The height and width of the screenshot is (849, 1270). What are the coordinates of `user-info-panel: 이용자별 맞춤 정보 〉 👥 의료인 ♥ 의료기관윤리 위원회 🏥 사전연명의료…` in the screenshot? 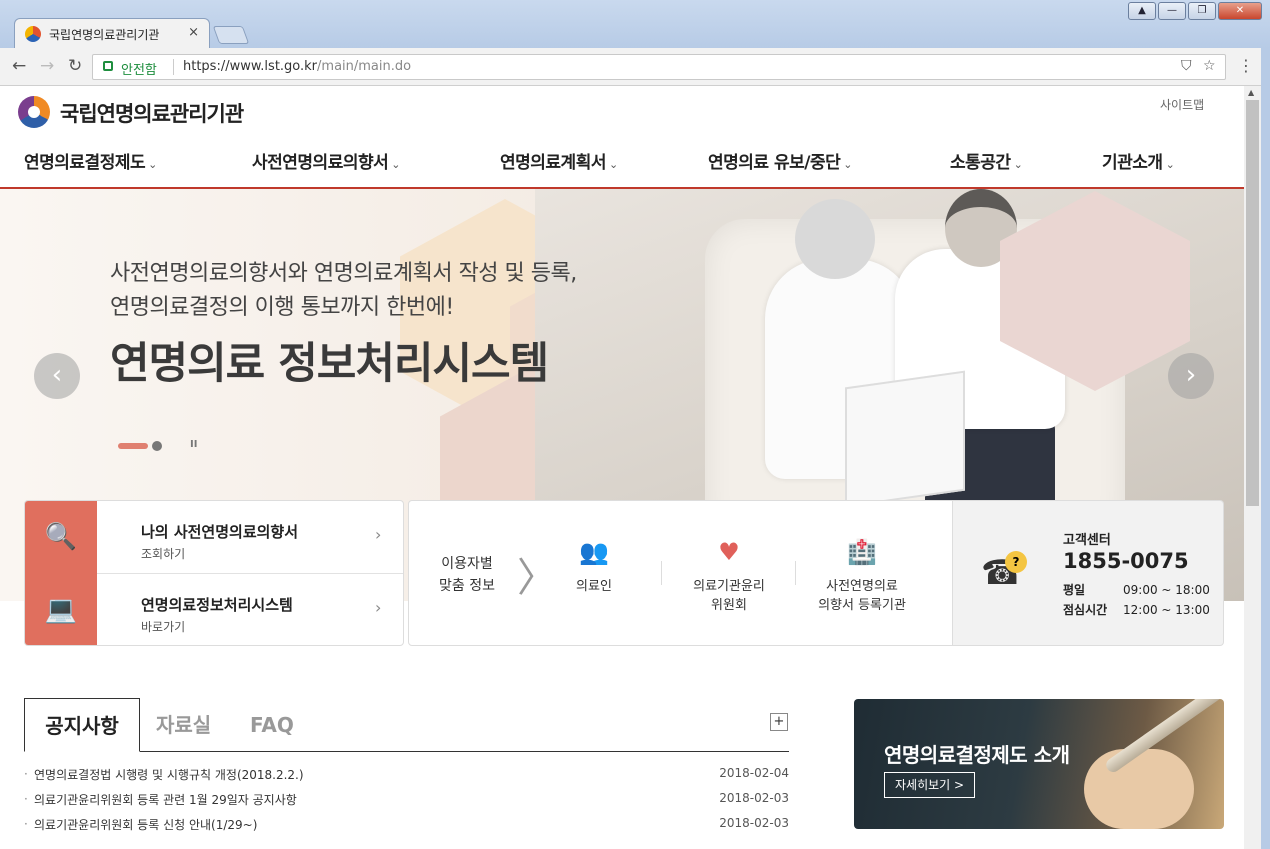 It's located at (680, 573).